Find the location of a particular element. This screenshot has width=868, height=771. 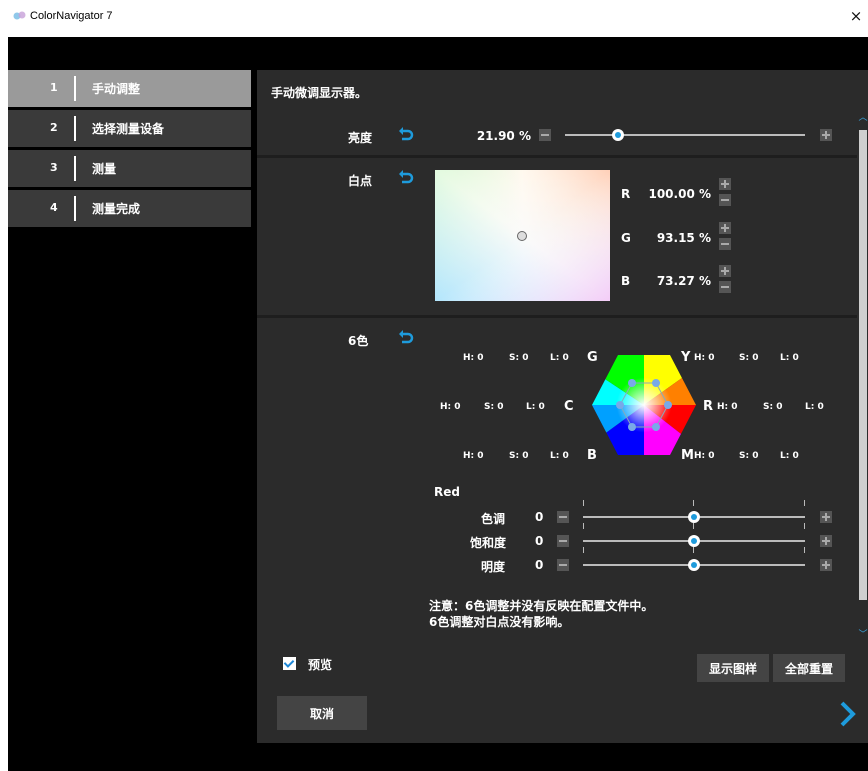

selected-color-label: Red is located at coordinates (447, 492).